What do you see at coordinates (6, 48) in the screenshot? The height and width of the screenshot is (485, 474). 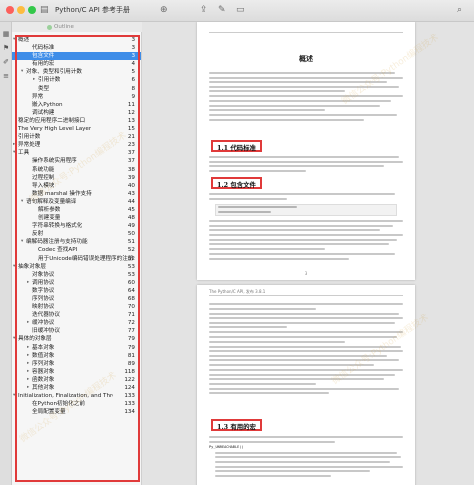 I see `bookmark-icon: ⚑` at bounding box center [6, 48].